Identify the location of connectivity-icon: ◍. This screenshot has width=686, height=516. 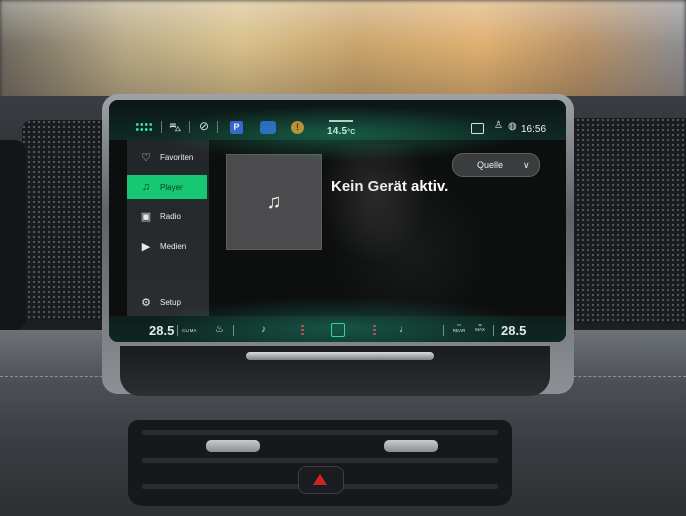
(512, 126).